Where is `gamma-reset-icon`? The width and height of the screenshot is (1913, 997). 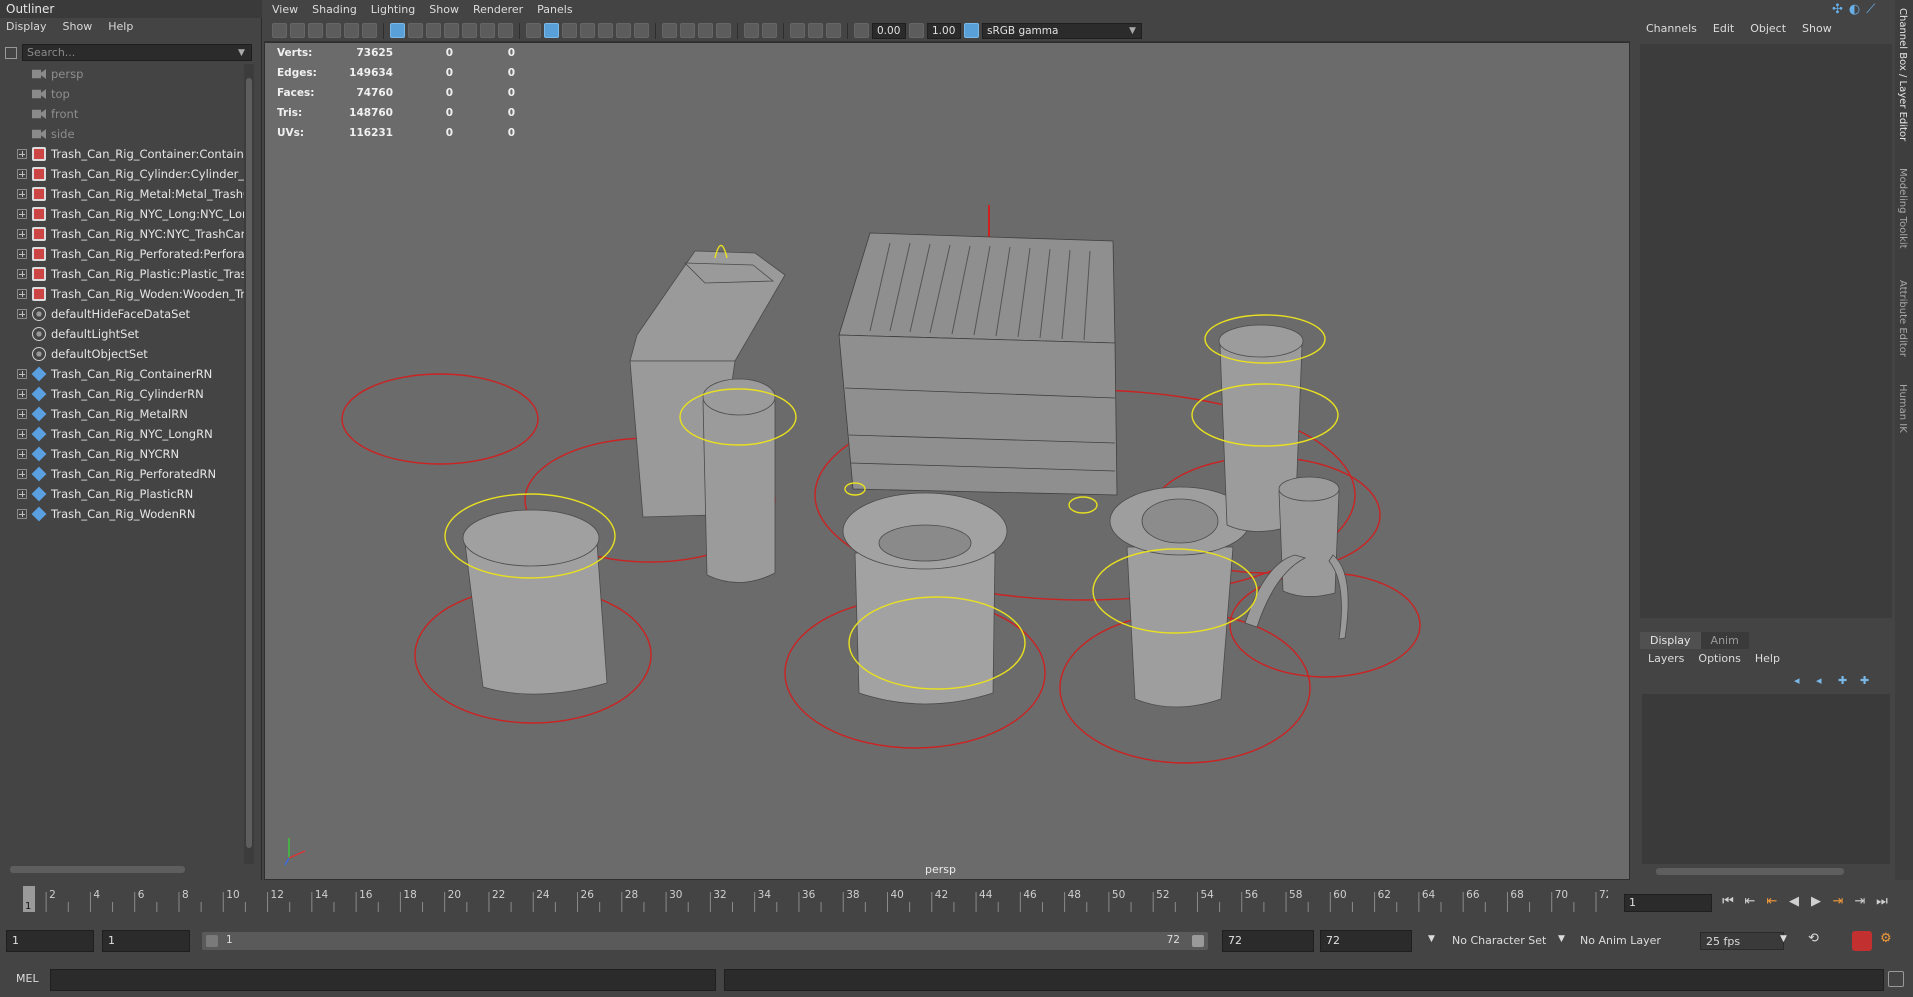 gamma-reset-icon is located at coordinates (916, 30).